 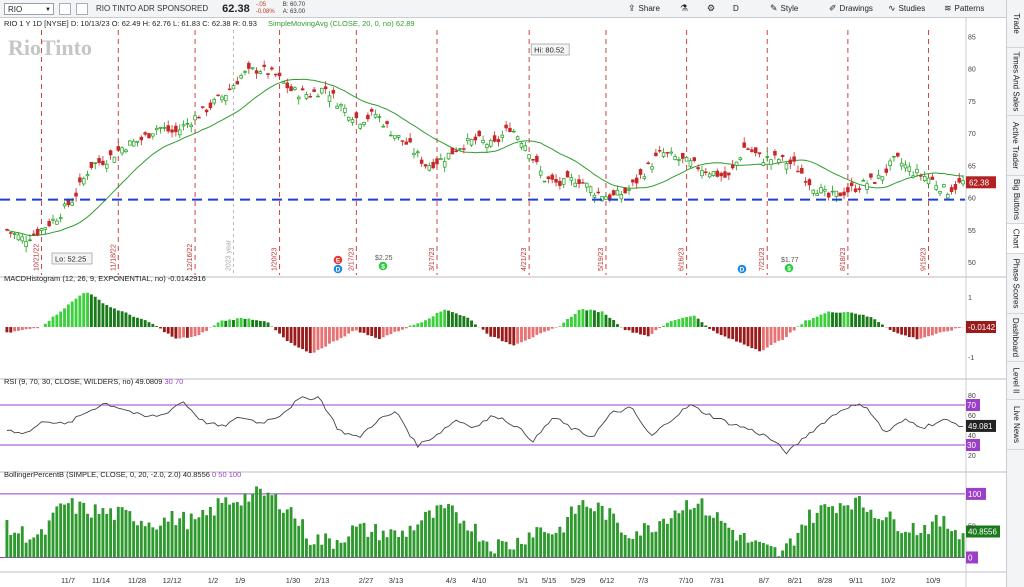 What do you see at coordinates (366, 580) in the screenshot?
I see `x-tick-label: 2/27` at bounding box center [366, 580].